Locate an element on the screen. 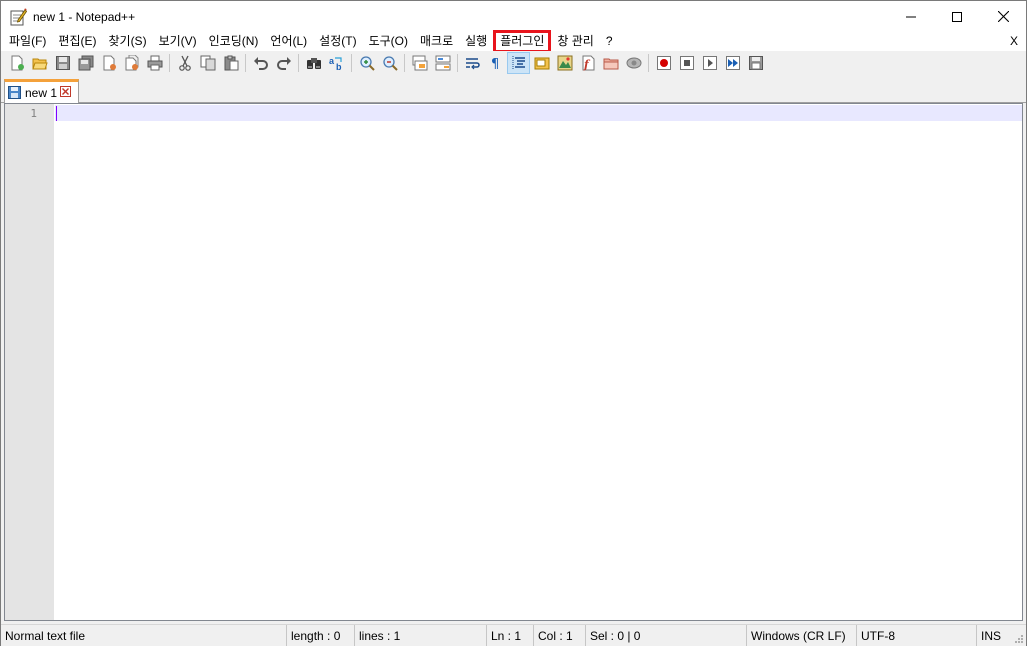 The width and height of the screenshot is (1027, 646). show-all-characters-button: ¶ is located at coordinates (495, 63).